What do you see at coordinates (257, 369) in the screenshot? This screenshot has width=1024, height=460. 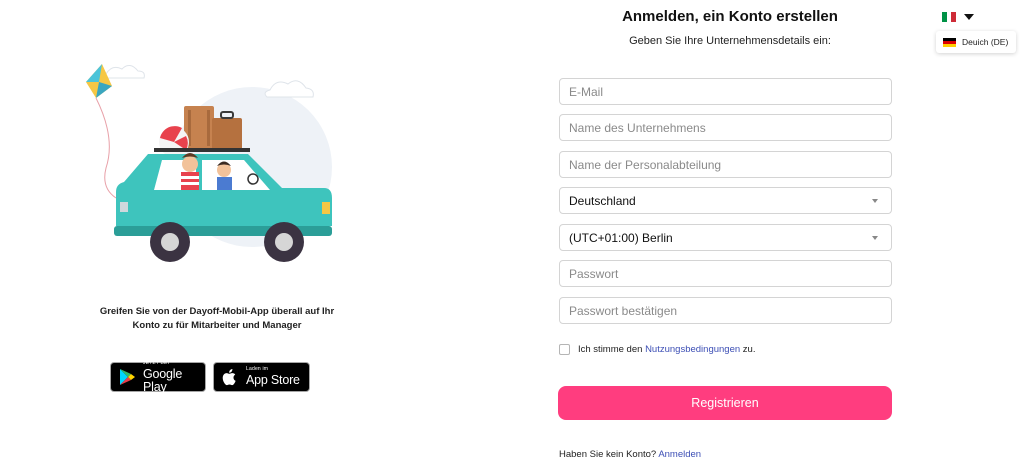 I see `app-store-small-text: Laden im` at bounding box center [257, 369].